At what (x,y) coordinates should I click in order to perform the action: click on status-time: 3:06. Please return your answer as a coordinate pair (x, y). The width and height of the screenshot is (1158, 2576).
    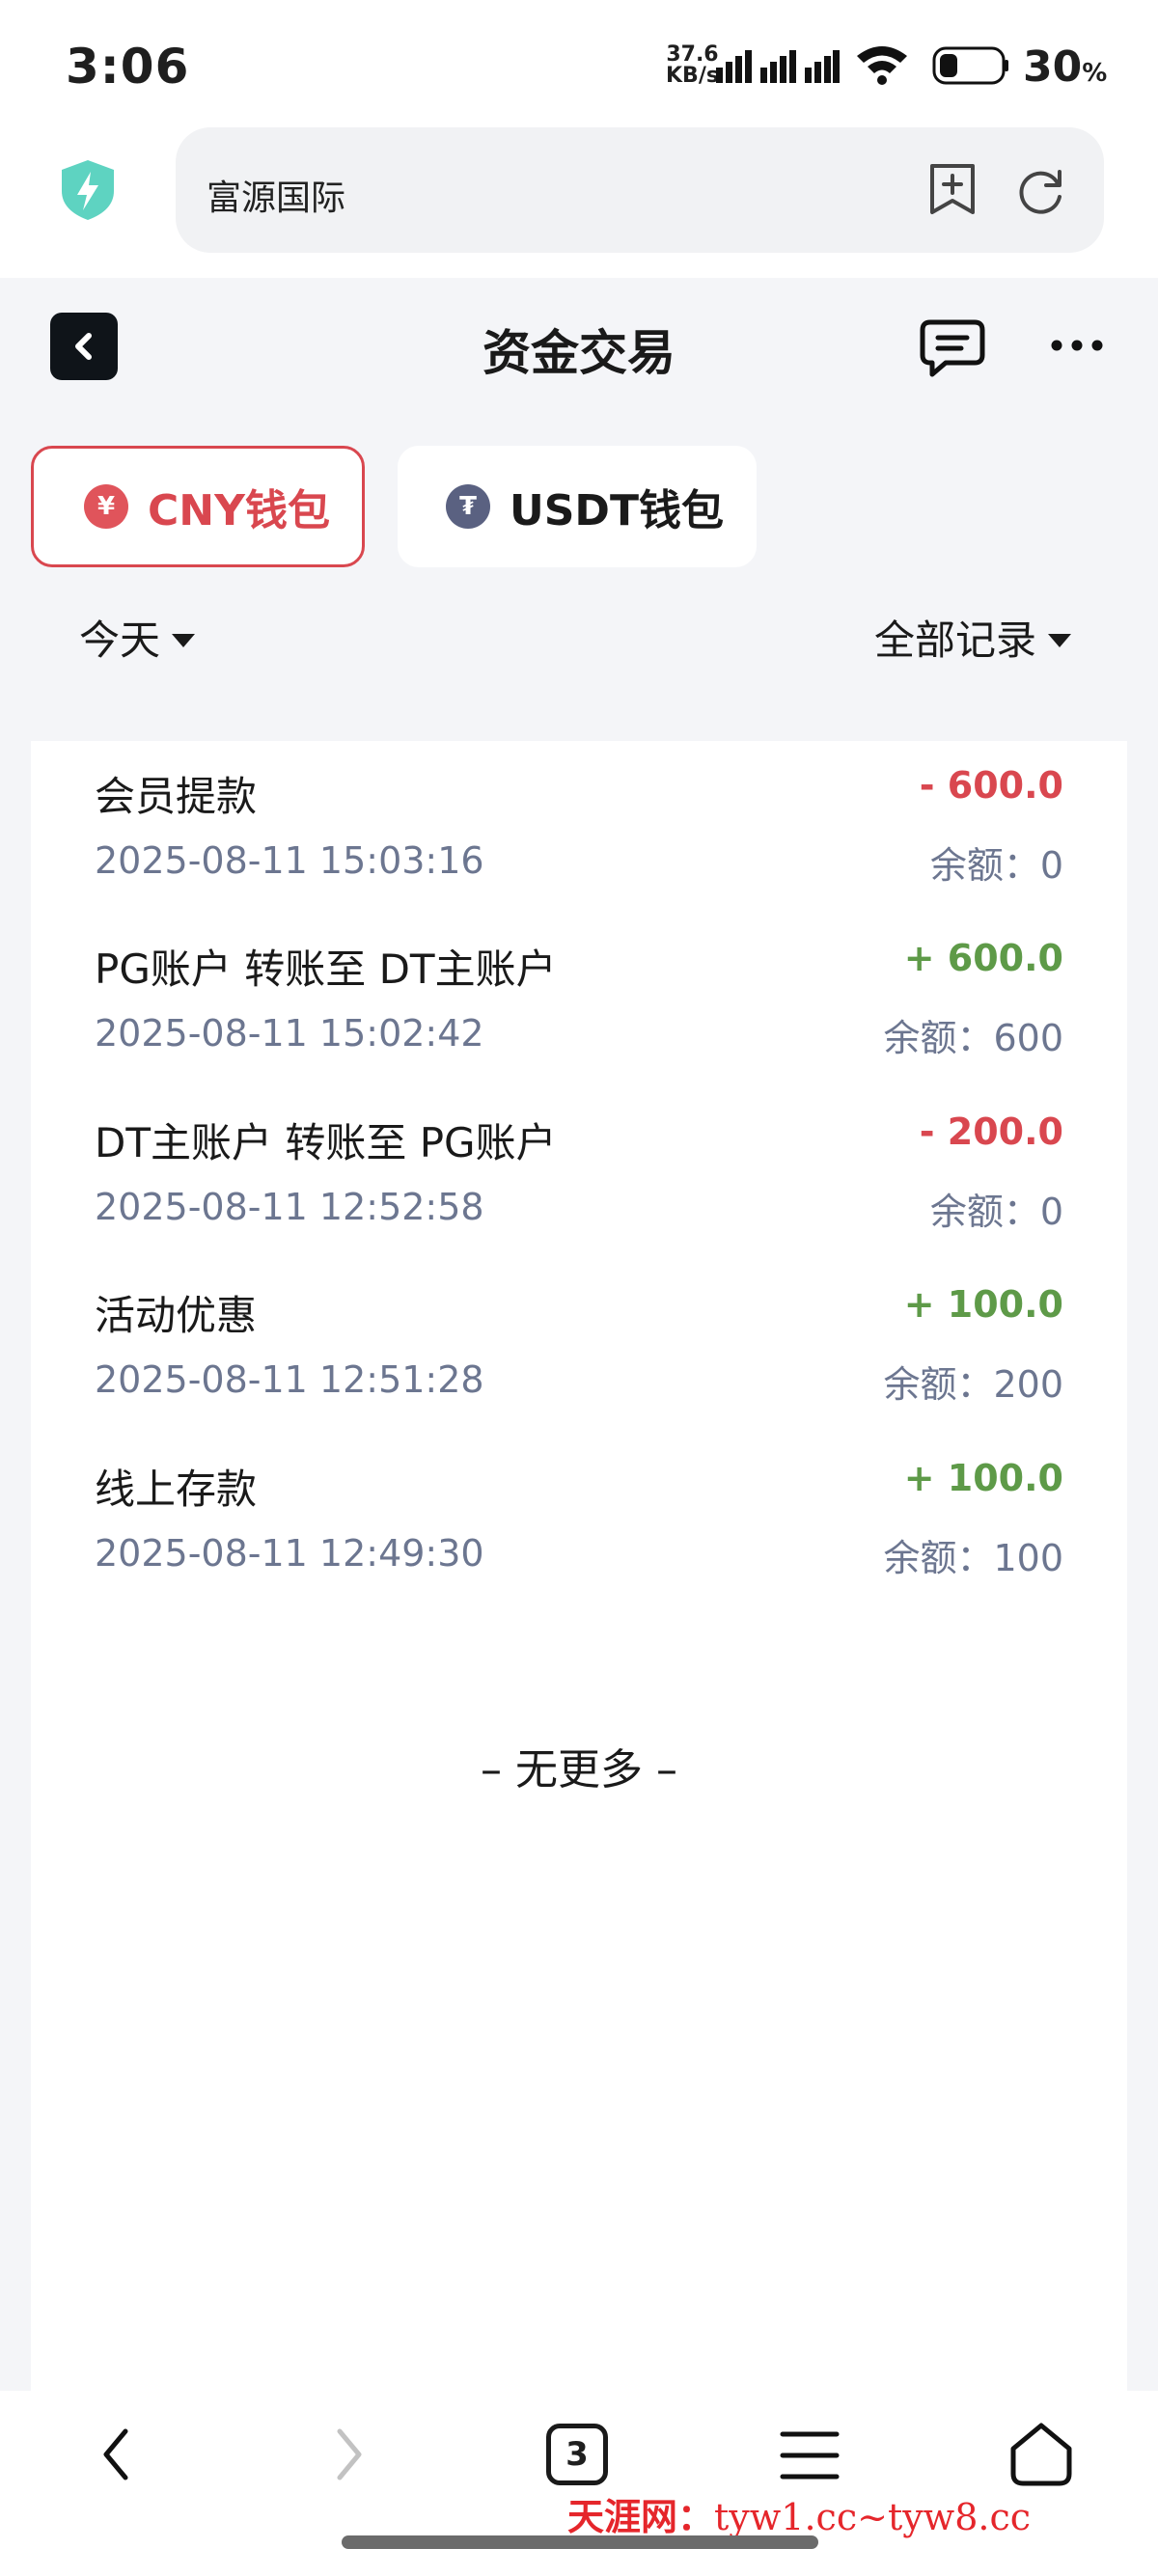
    Looking at the image, I should click on (128, 67).